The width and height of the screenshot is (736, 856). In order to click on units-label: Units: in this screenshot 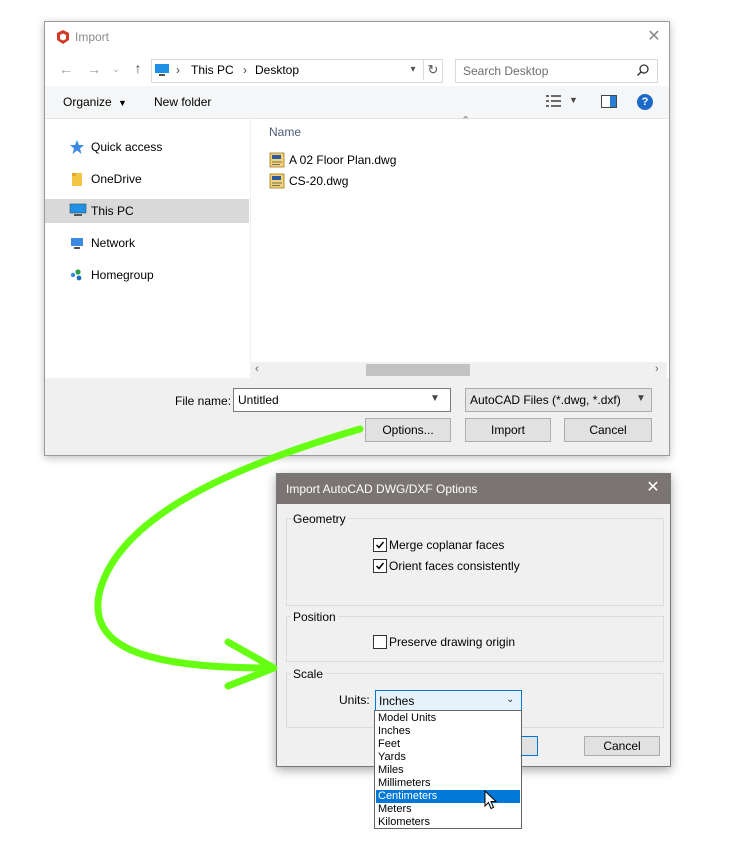, I will do `click(354, 700)`.